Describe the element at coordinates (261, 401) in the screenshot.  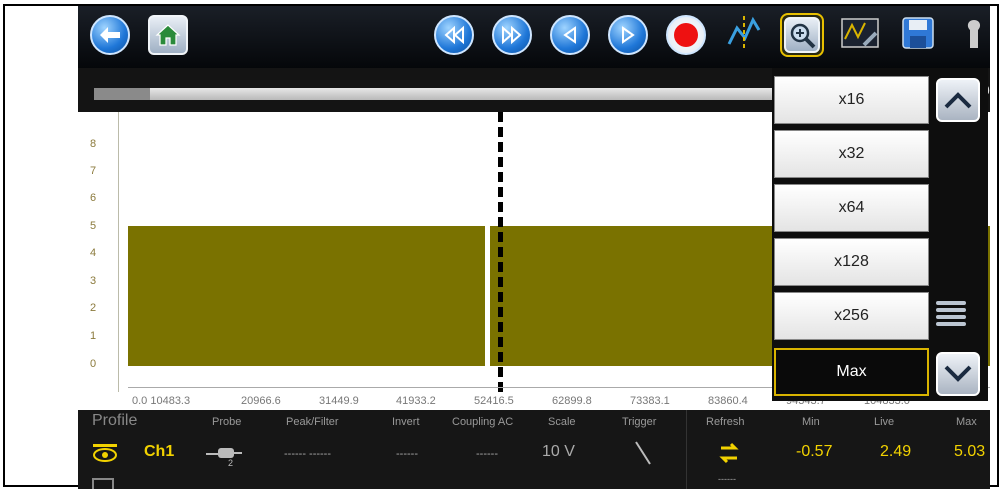
I see `x-label: 20966.6` at that location.